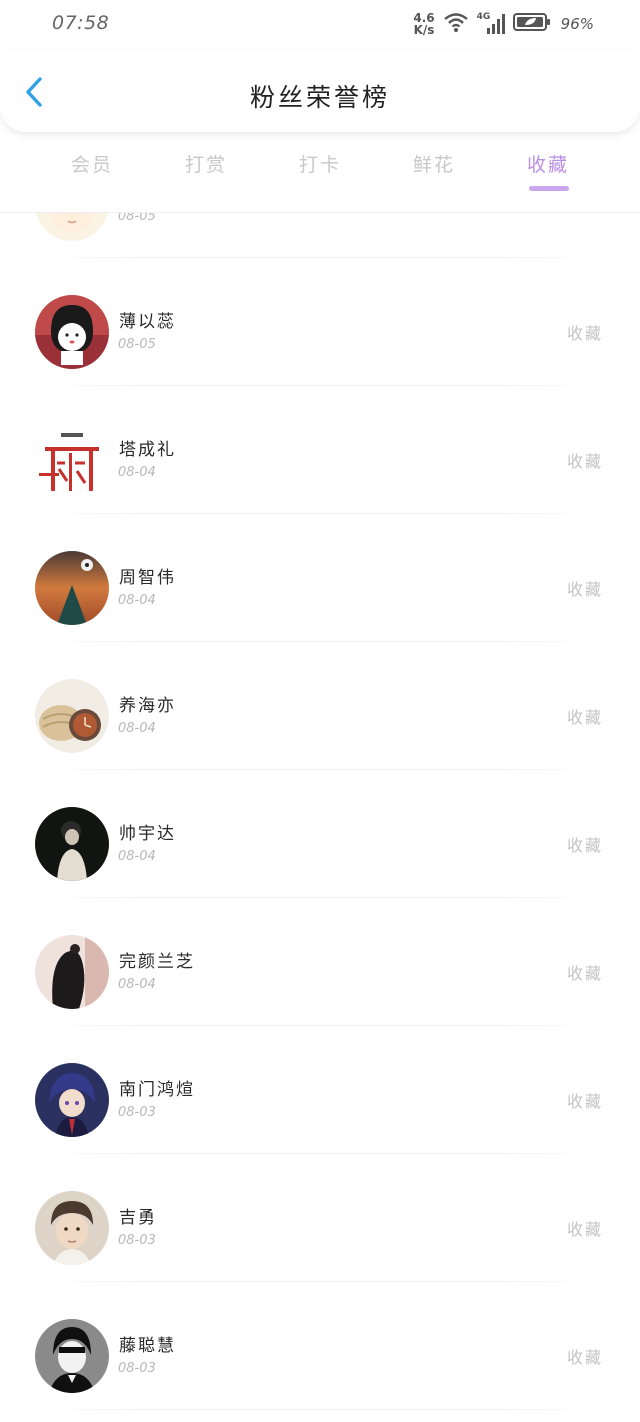 Image resolution: width=640 pixels, height=1422 pixels. What do you see at coordinates (138, 1218) in the screenshot?
I see `fan-name: 吉勇` at bounding box center [138, 1218].